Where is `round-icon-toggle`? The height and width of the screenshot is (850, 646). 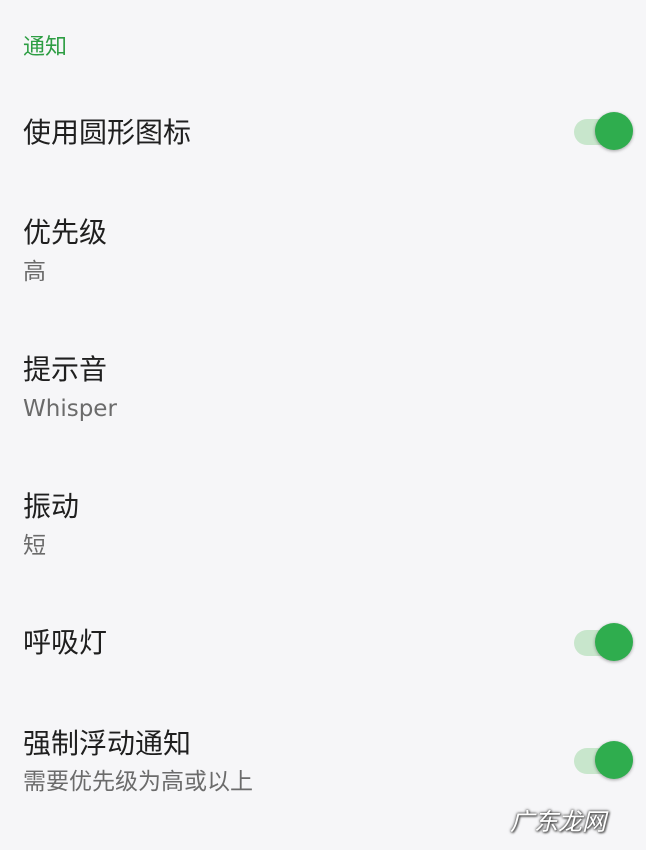 round-icon-toggle is located at coordinates (604, 132).